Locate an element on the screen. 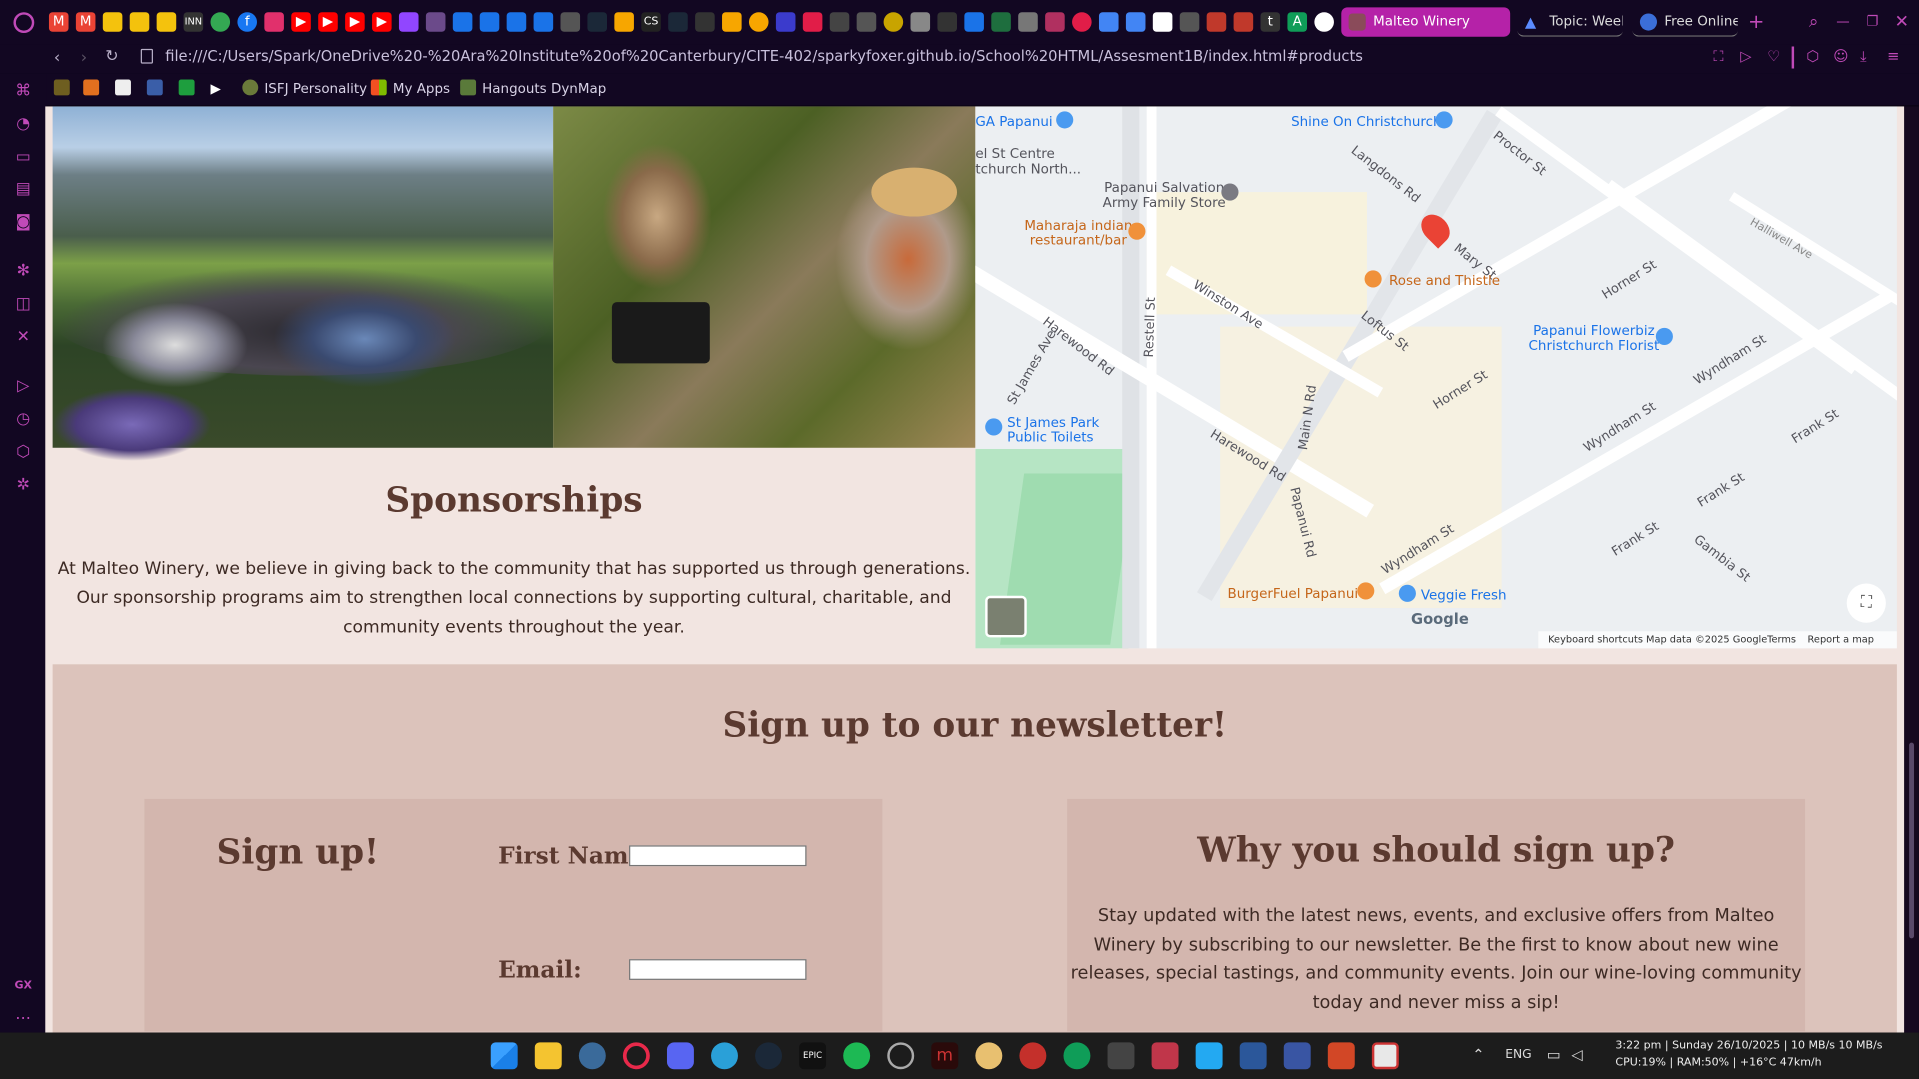  discord-icon is located at coordinates (680, 1056).